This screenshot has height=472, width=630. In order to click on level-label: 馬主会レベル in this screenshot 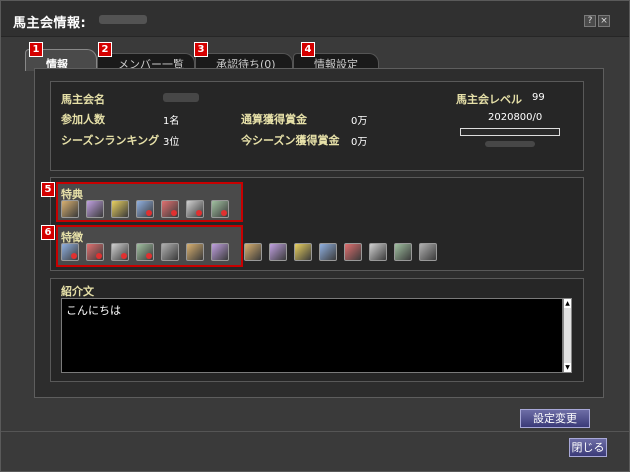, I will do `click(489, 99)`.